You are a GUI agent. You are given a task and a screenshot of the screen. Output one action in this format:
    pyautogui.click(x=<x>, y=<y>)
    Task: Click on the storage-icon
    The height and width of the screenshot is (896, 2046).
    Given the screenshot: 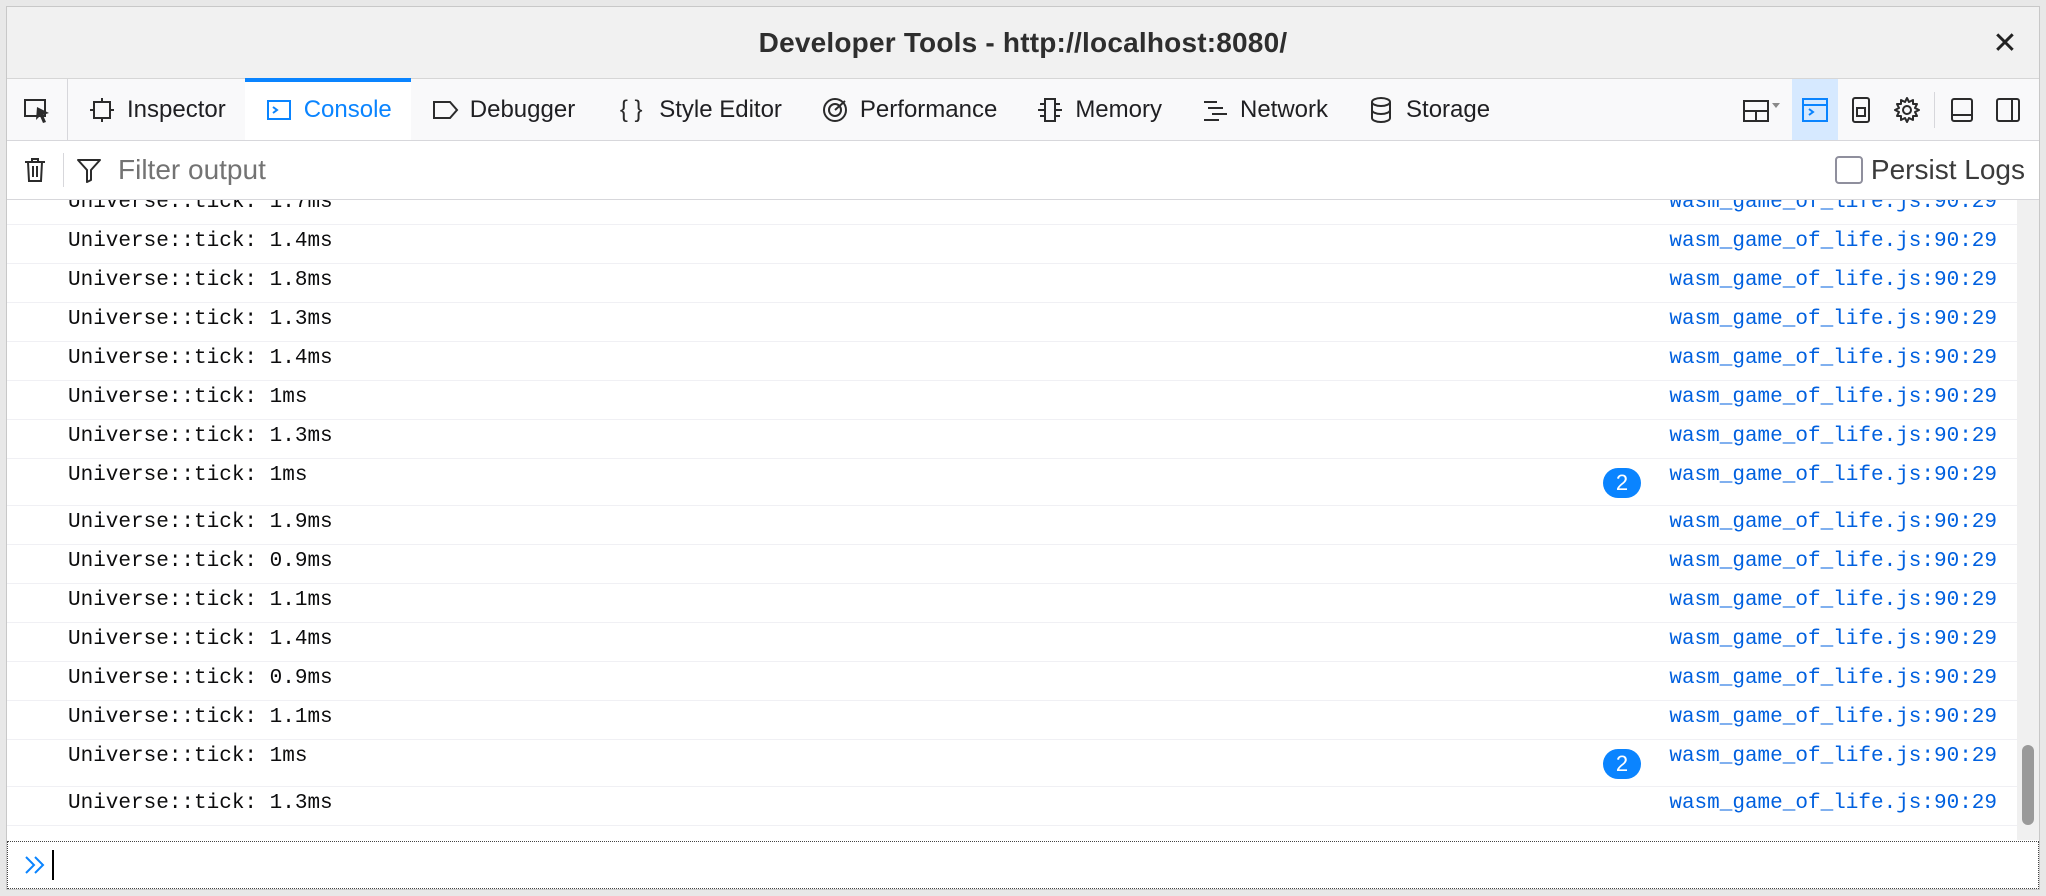 What is the action you would take?
    pyautogui.click(x=1381, y=110)
    